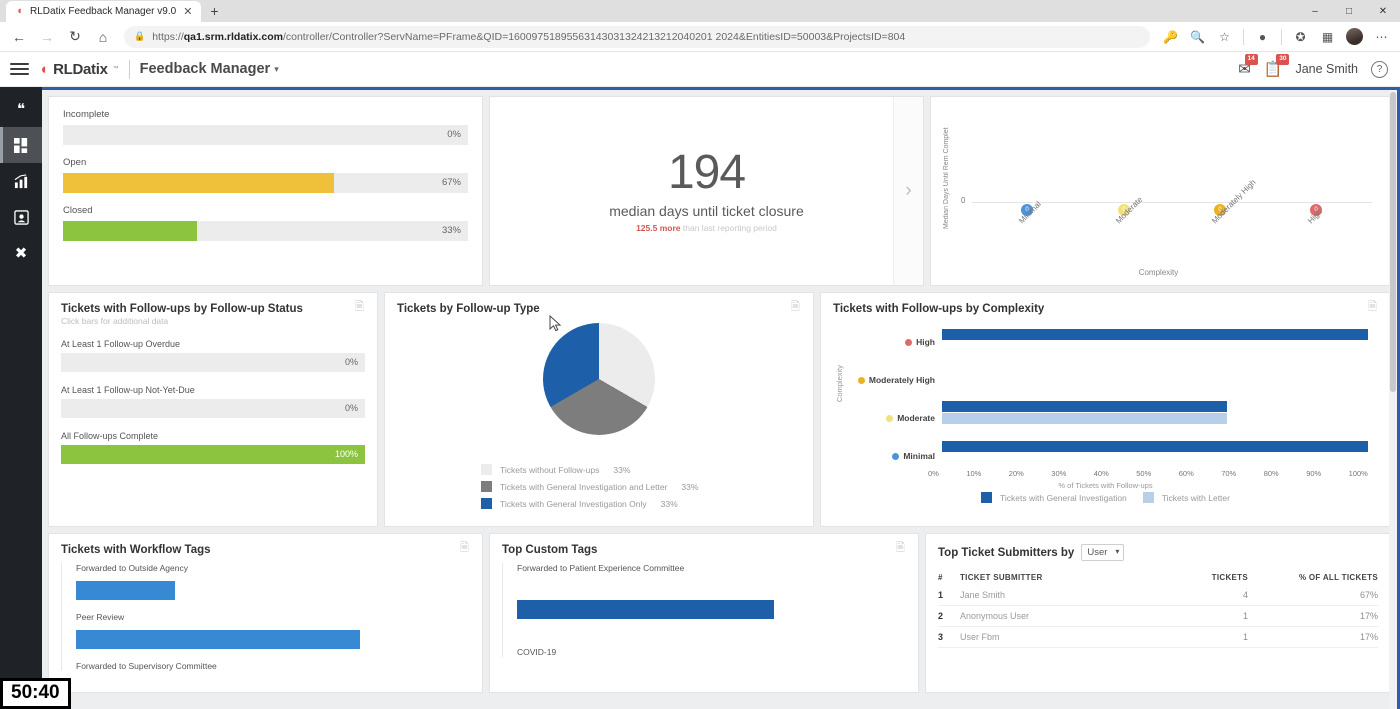  What do you see at coordinates (1158, 272) in the screenshot?
I see `scatter-x-axis-label: Complexity` at bounding box center [1158, 272].